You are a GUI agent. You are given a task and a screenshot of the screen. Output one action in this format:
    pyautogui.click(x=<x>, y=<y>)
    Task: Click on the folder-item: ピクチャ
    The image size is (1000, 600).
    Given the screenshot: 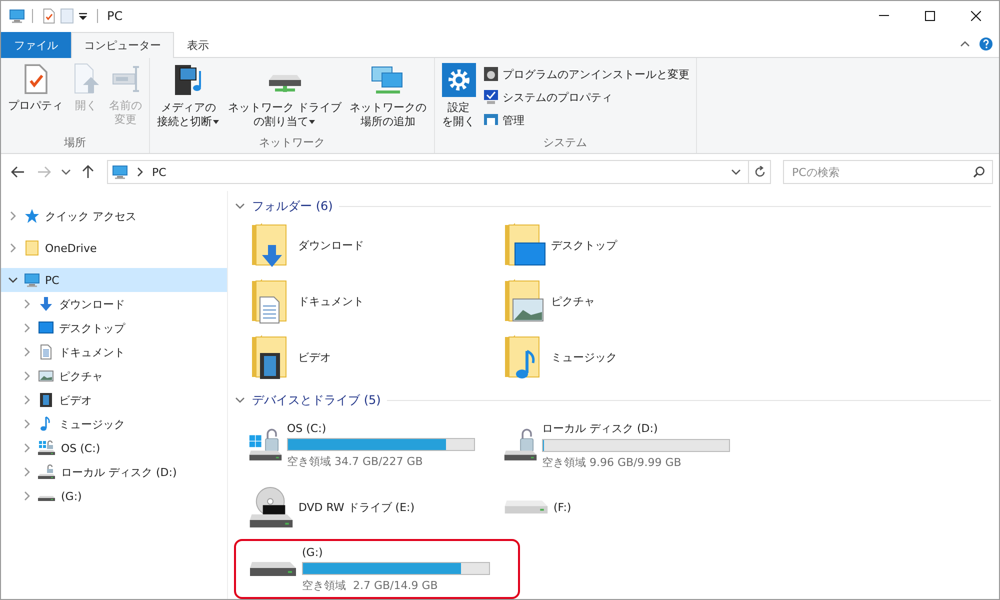 What is the action you would take?
    pyautogui.click(x=611, y=301)
    